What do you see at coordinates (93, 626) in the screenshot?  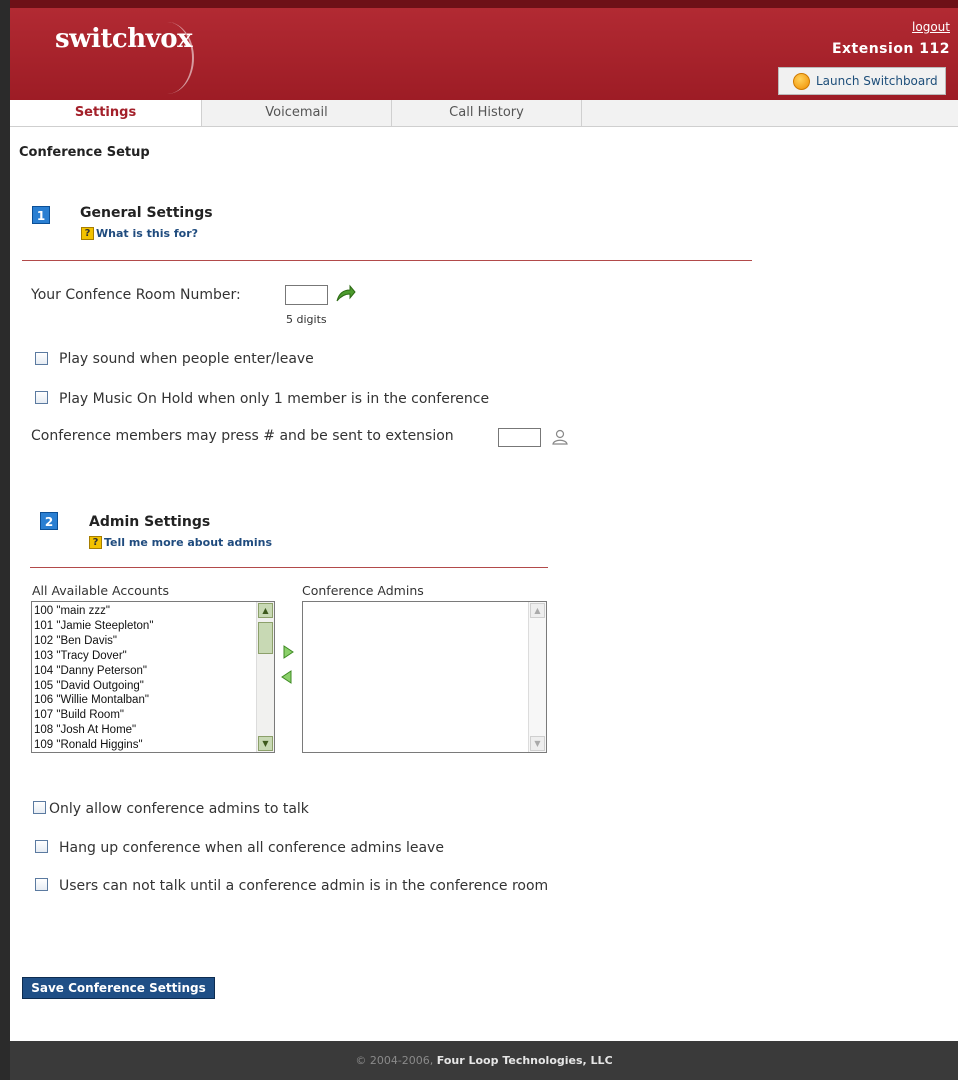 I see `list-item: 101 "Jamie Steepleton"` at bounding box center [93, 626].